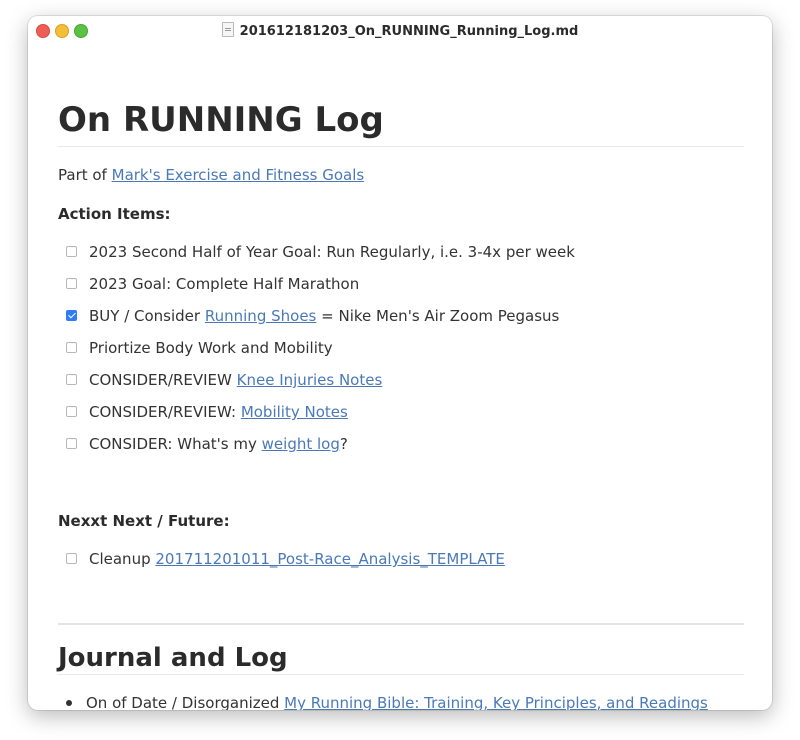 This screenshot has width=800, height=740. I want to click on task-text-suffix: = Nike Men's Air Zoom Pegasus, so click(440, 316).